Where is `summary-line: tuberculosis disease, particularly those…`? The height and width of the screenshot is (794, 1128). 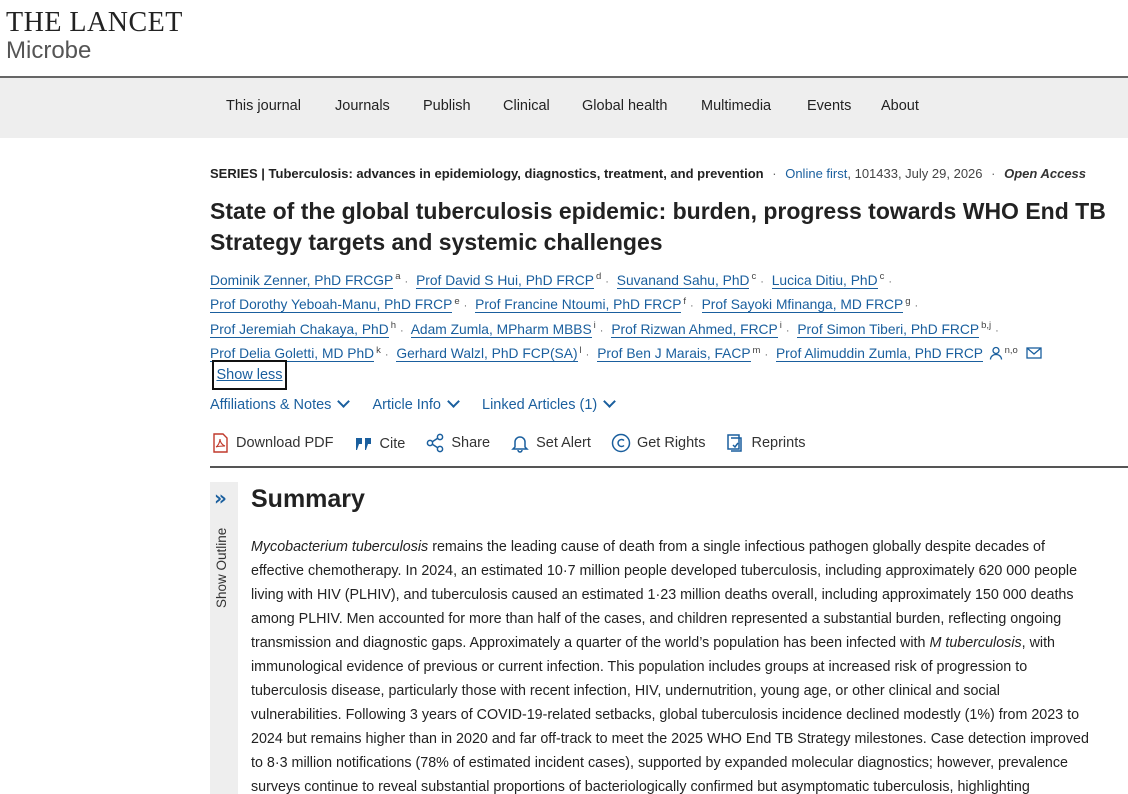 summary-line: tuberculosis disease, particularly those… is located at coordinates (625, 691).